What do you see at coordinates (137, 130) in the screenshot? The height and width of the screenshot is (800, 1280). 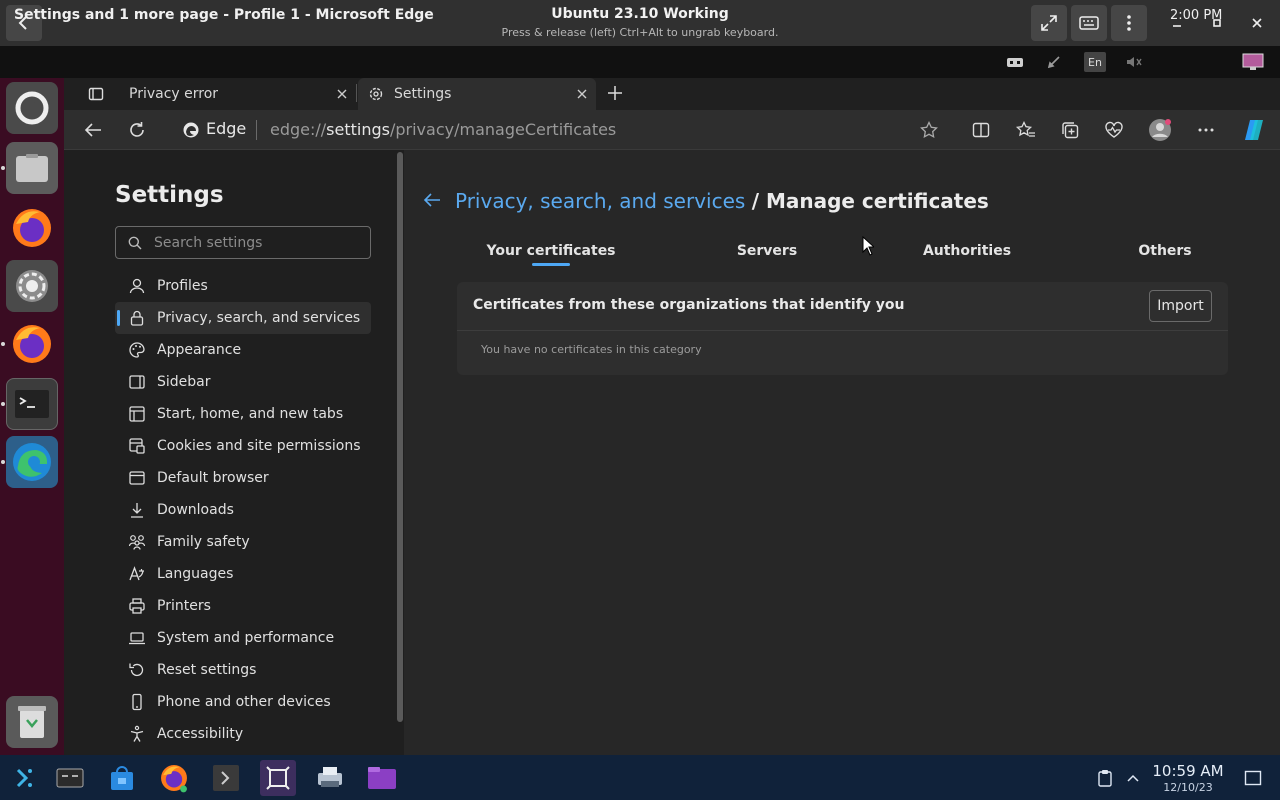 I see `refresh-button` at bounding box center [137, 130].